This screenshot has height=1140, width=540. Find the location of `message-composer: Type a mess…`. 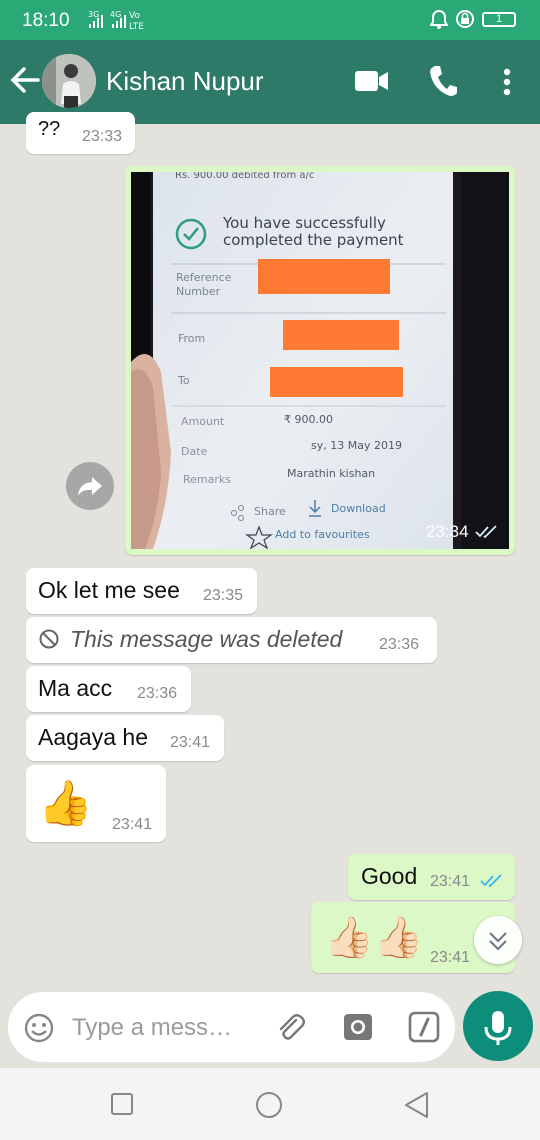

message-composer: Type a mess… is located at coordinates (231, 1027).